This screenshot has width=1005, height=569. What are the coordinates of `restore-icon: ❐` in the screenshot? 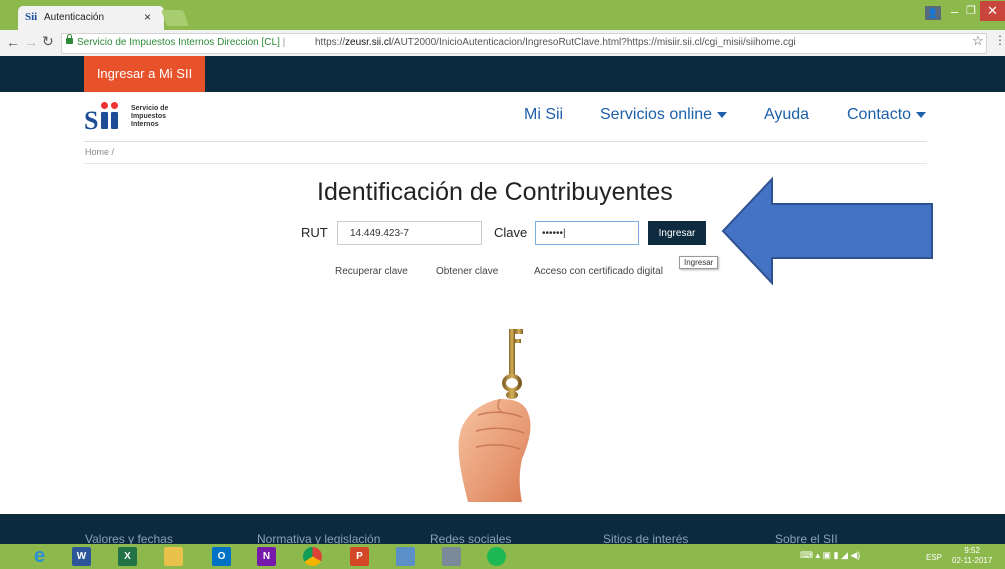 It's located at (971, 10).